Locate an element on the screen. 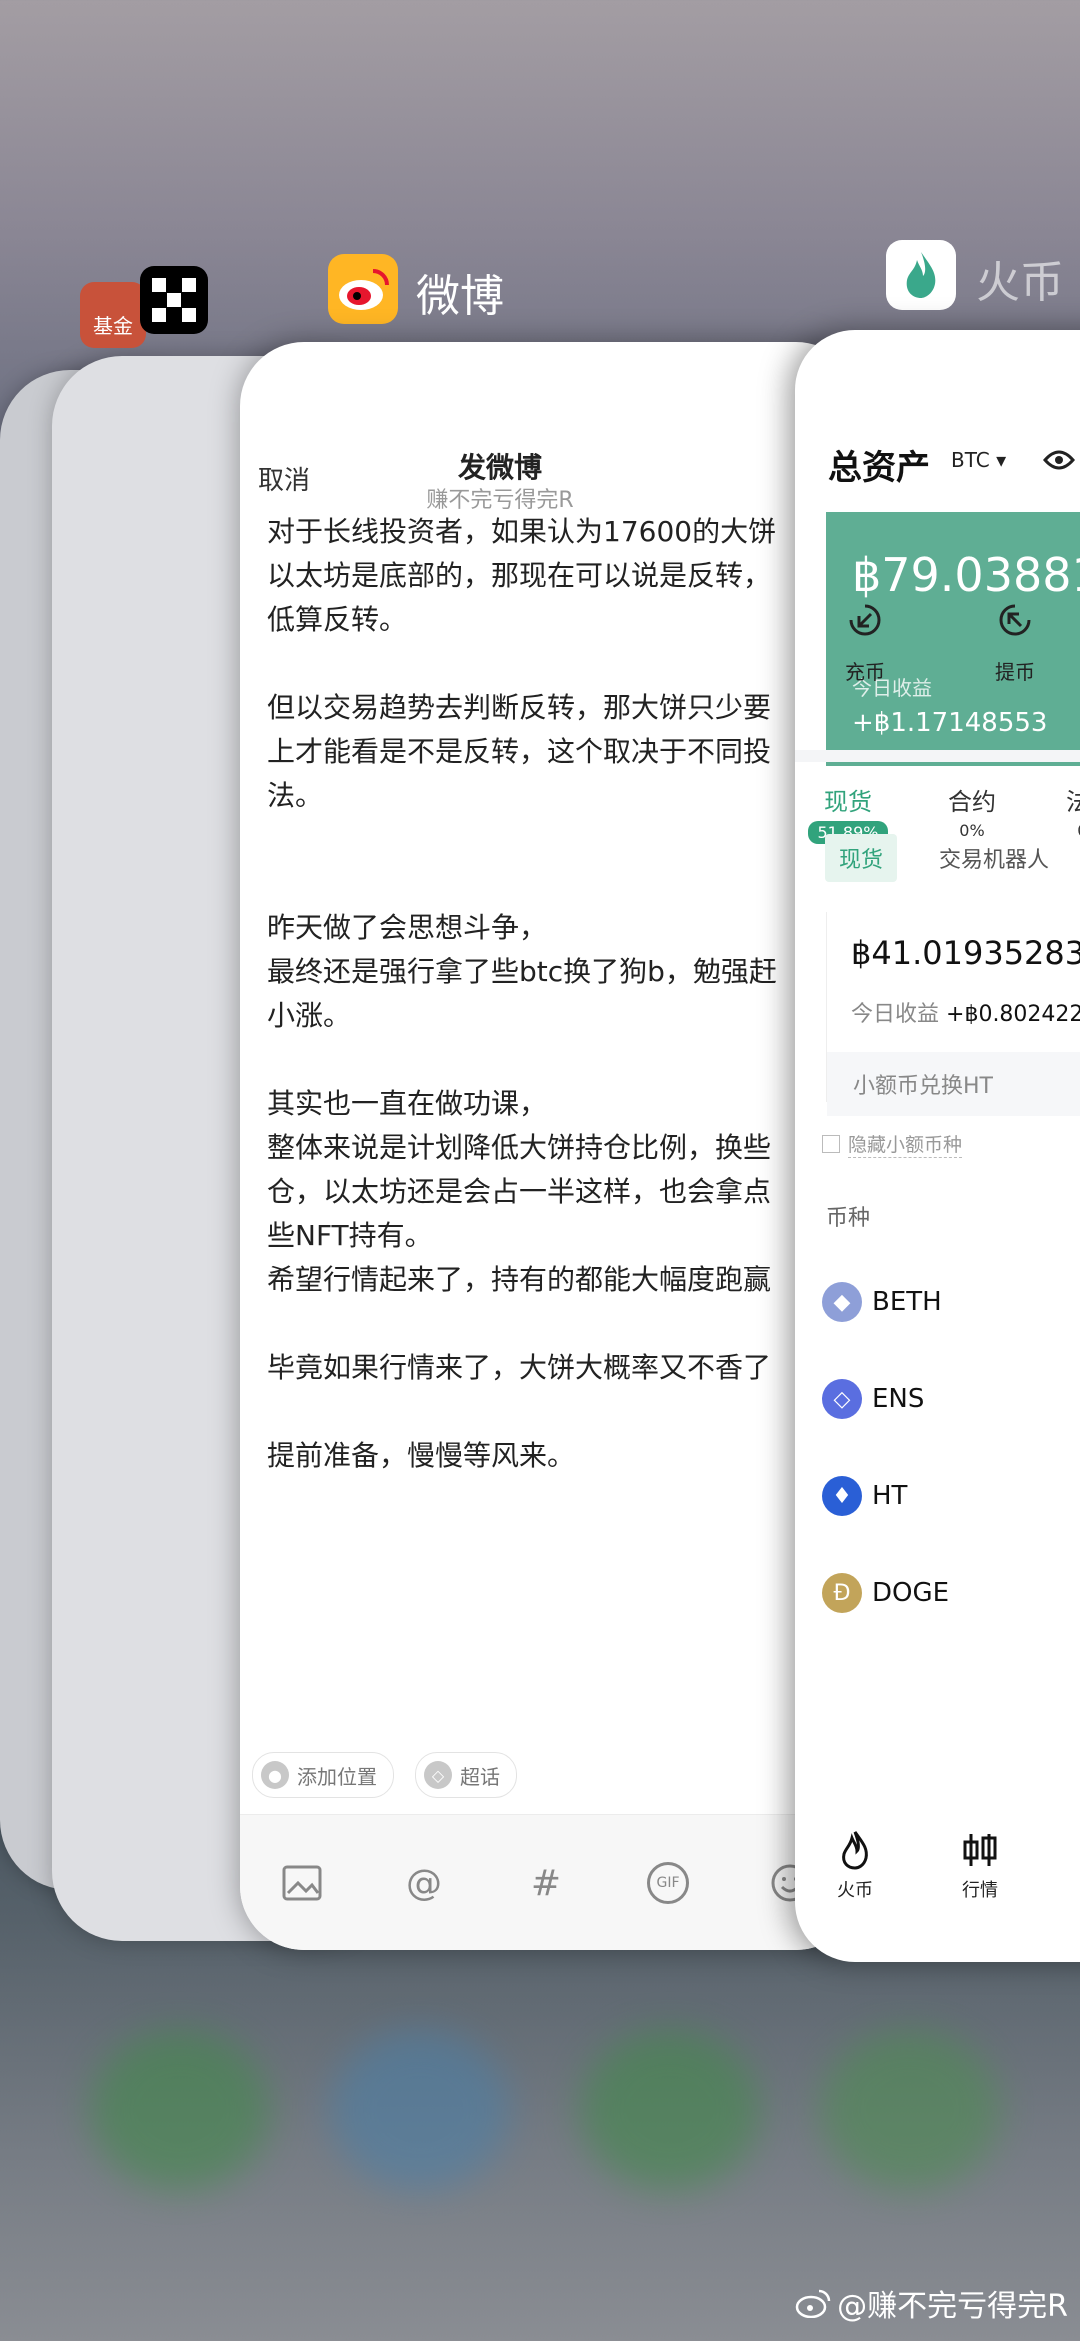 This screenshot has width=1080, height=2341. huobi-app-icon is located at coordinates (921, 275).